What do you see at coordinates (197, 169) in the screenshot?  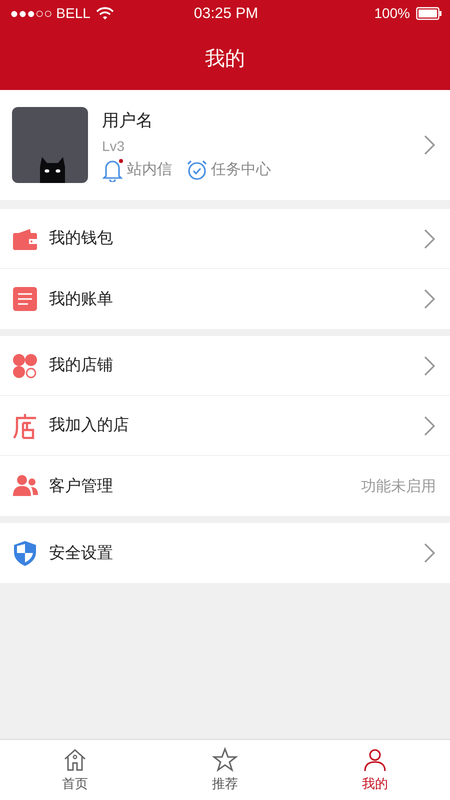 I see `clock-check-icon` at bounding box center [197, 169].